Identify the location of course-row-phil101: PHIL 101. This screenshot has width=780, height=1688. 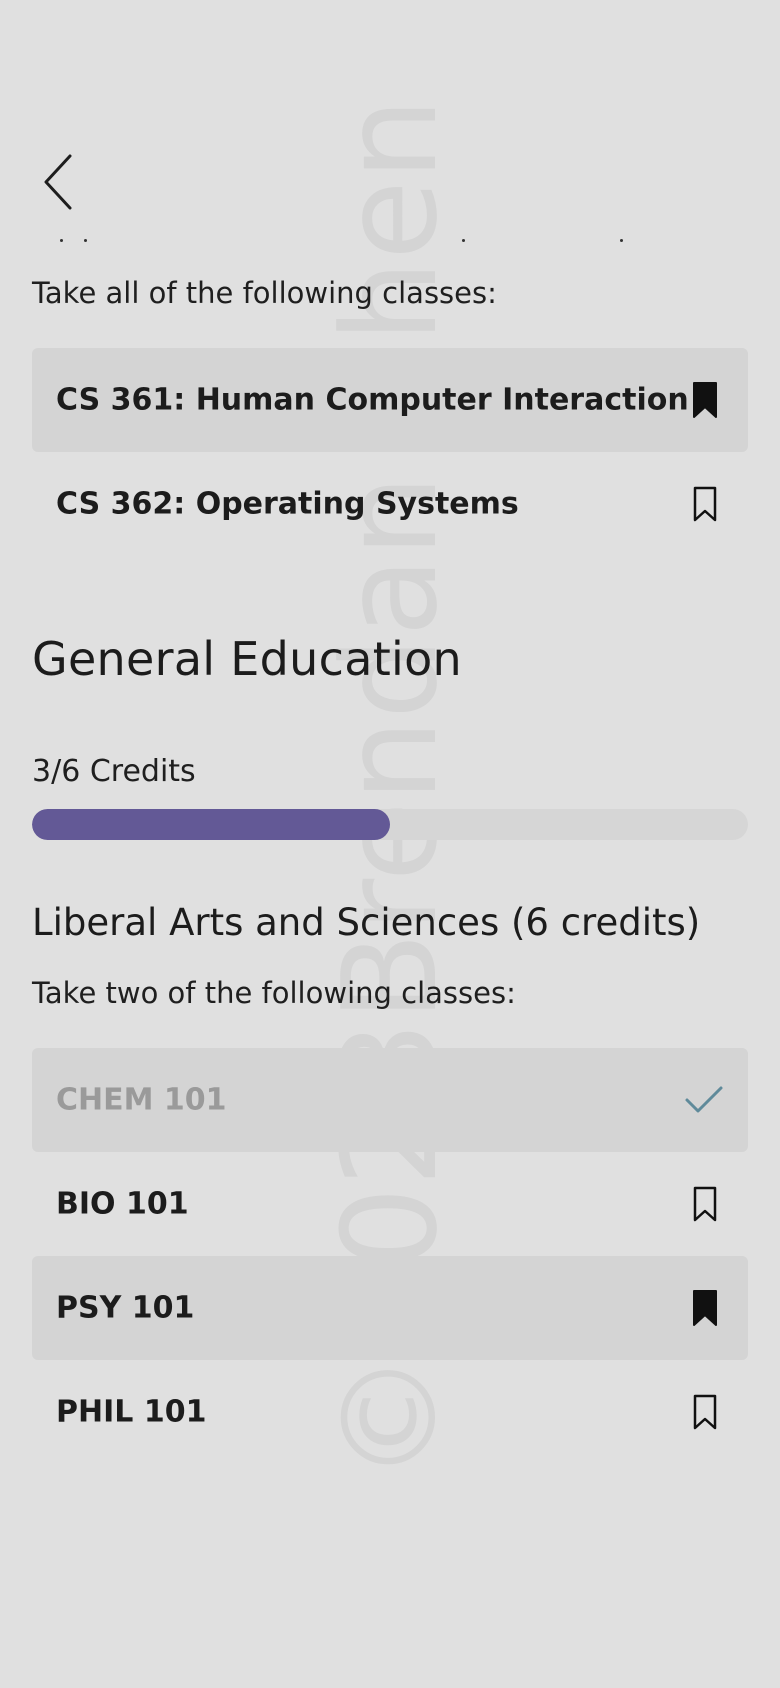
(390, 1412).